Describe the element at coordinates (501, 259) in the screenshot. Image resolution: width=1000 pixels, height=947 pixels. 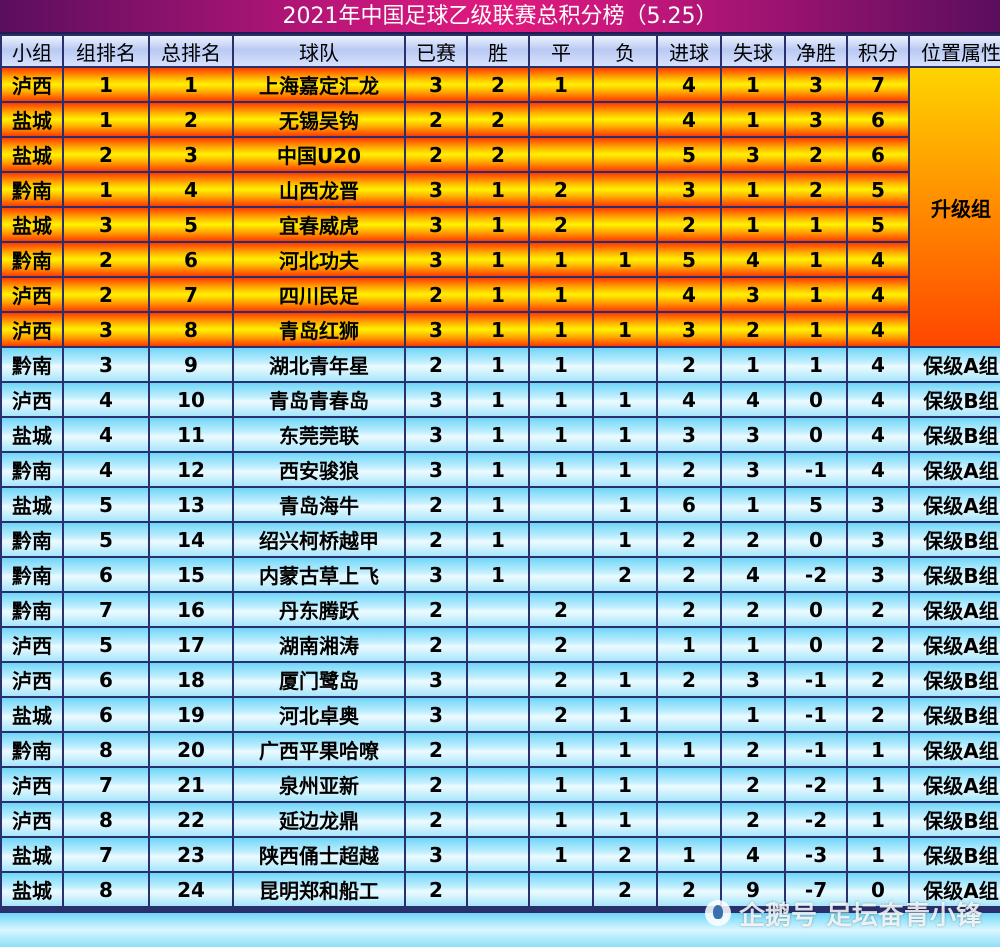
I see `table-row: 黔南 2 6 河北功夫 3 1 1 1 5 4 1 4` at that location.